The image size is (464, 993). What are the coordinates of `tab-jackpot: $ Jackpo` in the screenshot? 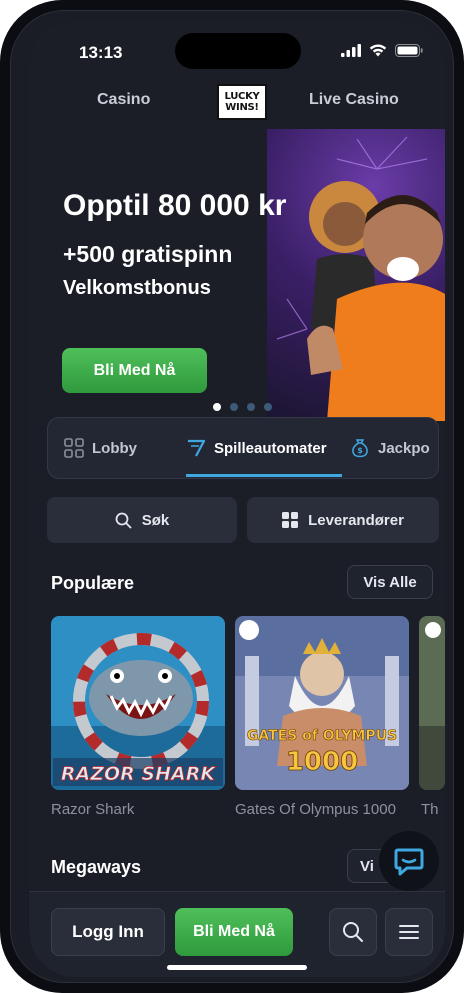 It's located at (390, 448).